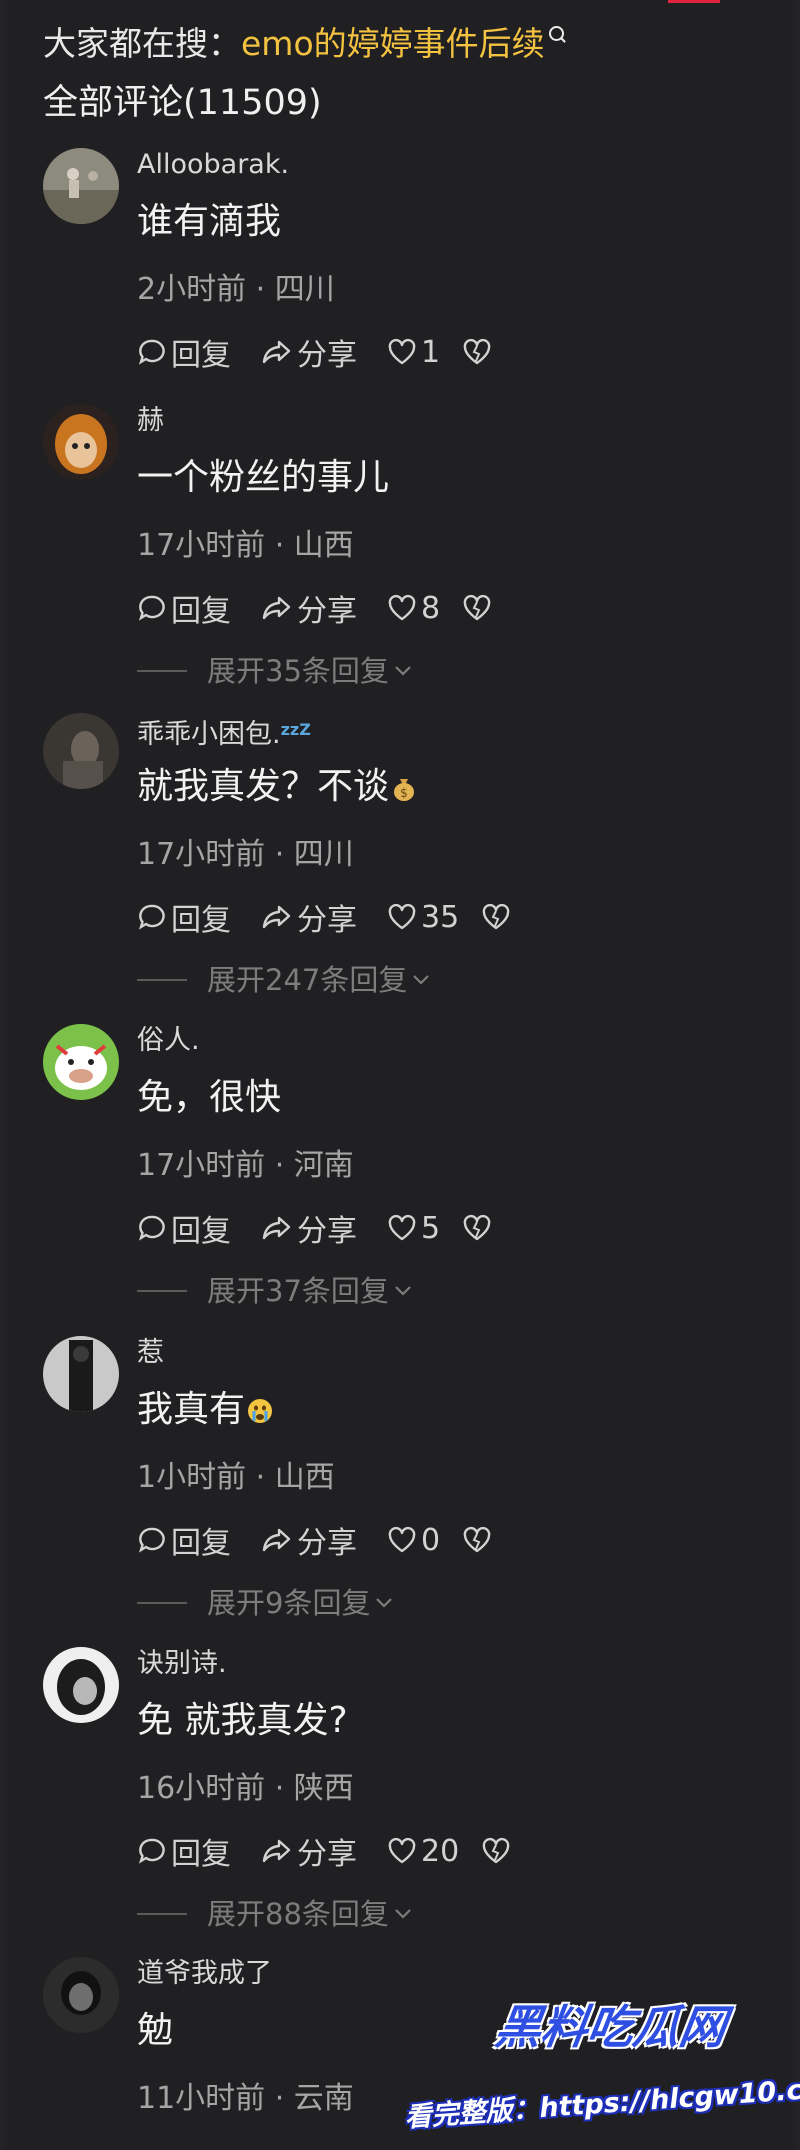 The width and height of the screenshot is (800, 2150). I want to click on comment-actions: 回复 分享 5, so click(316, 1228).